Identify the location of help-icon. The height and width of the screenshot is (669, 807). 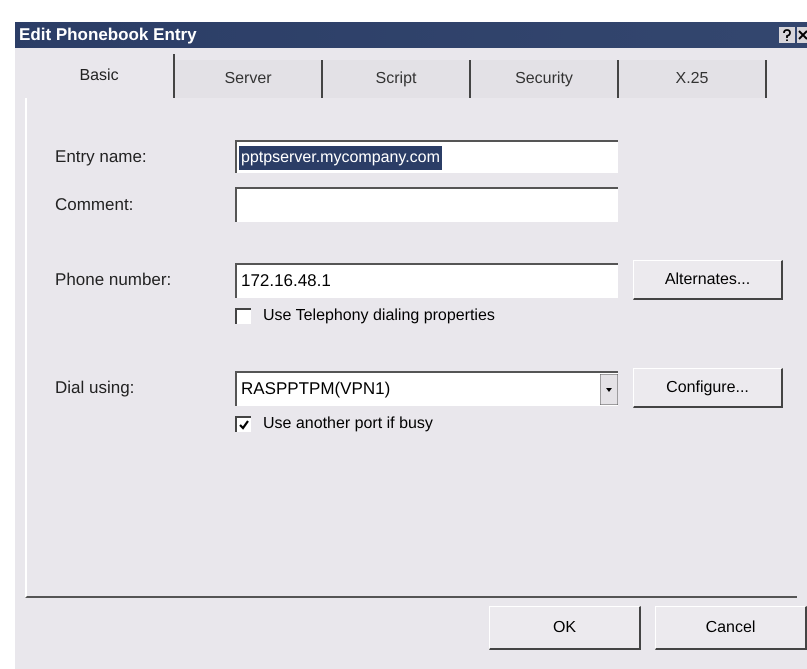
(787, 35).